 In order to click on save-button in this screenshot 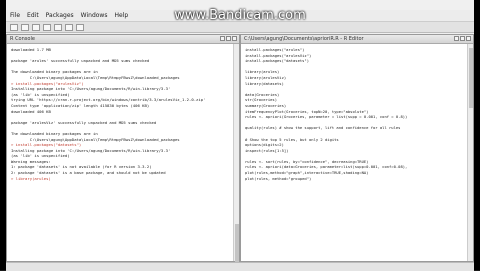, I will do `click(36, 27)`.